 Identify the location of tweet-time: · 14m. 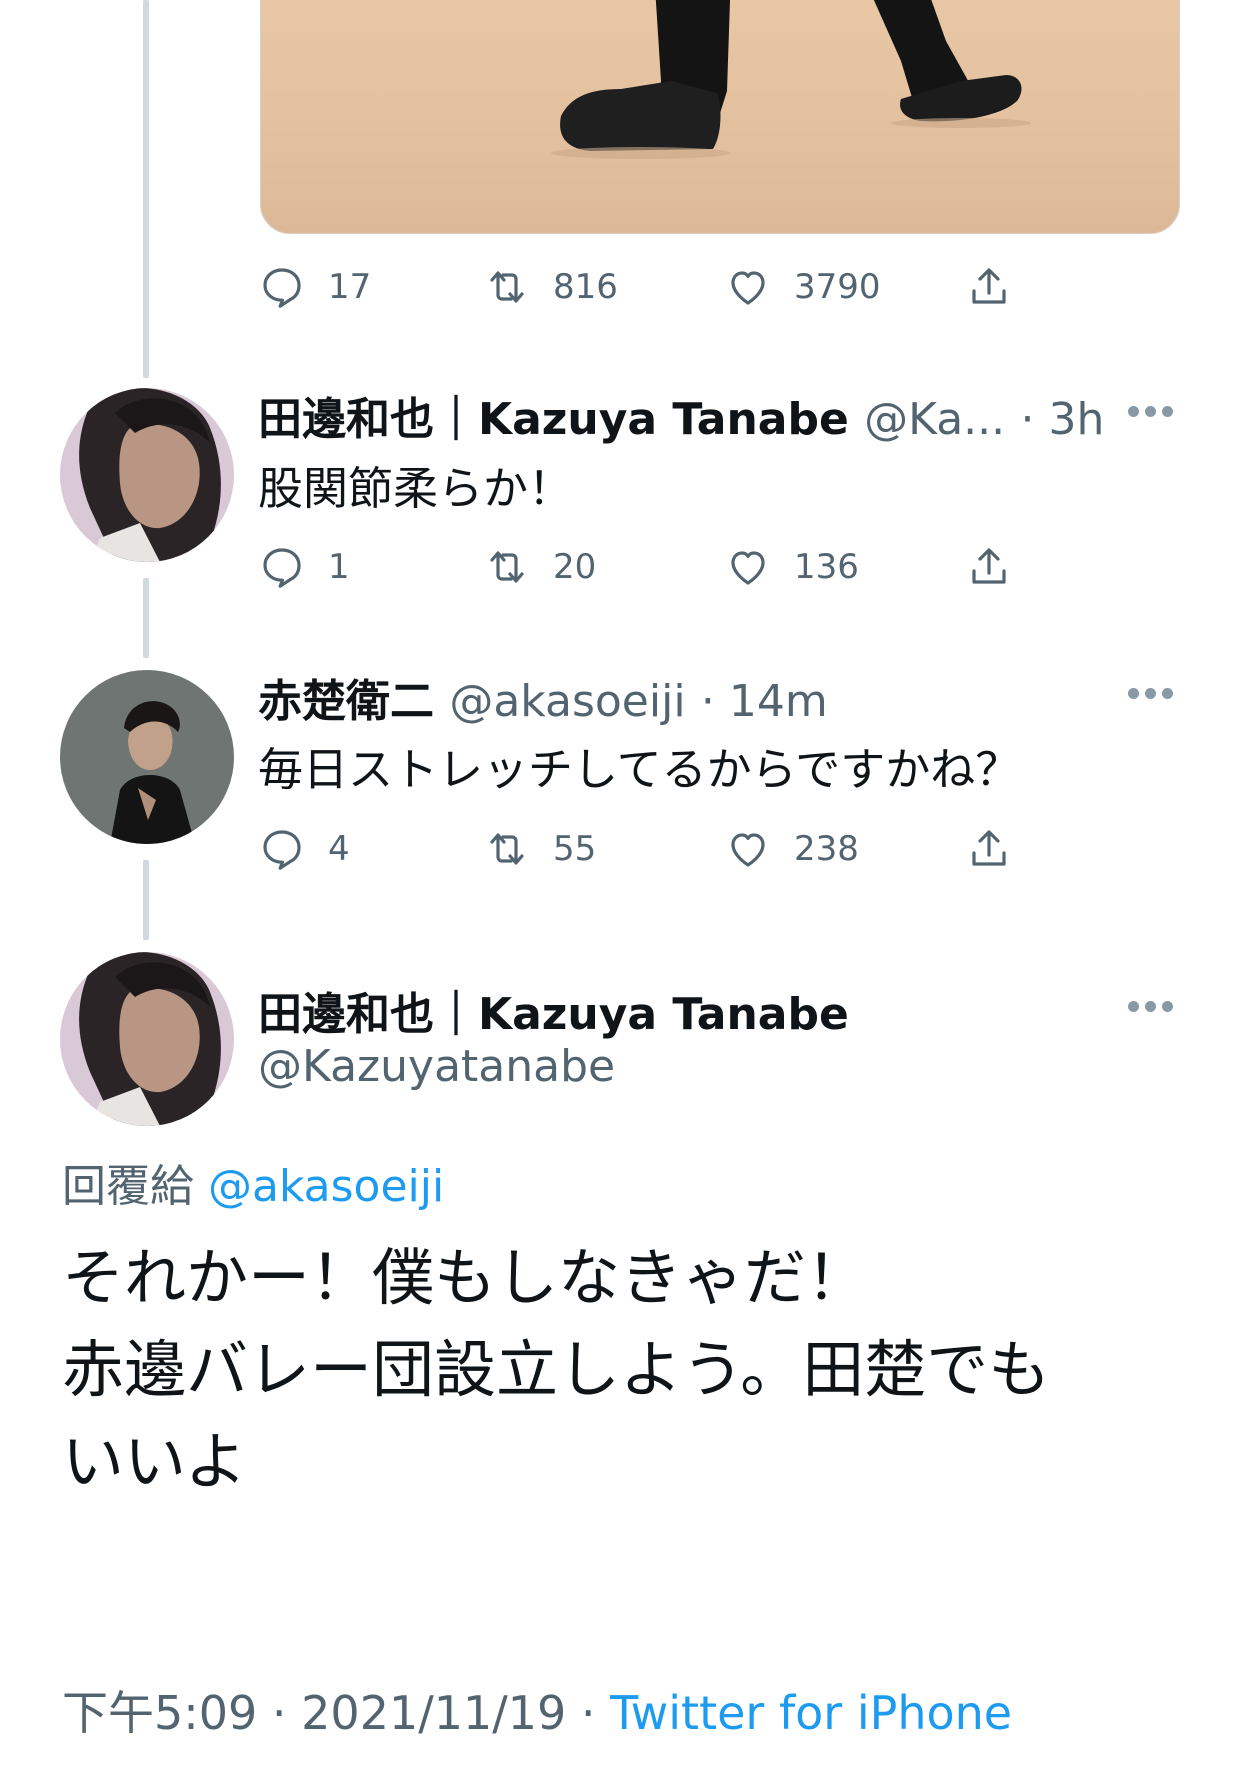
(764, 701).